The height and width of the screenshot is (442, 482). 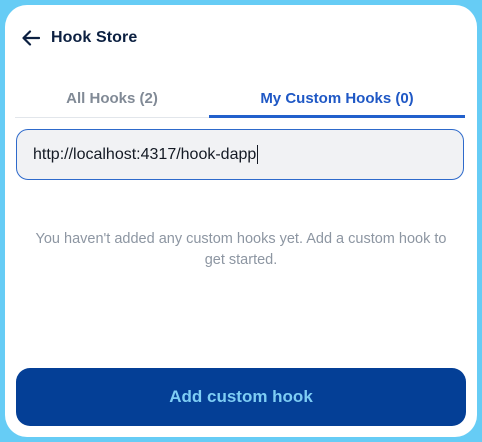 I want to click on active-tab-indicator, so click(x=337, y=116).